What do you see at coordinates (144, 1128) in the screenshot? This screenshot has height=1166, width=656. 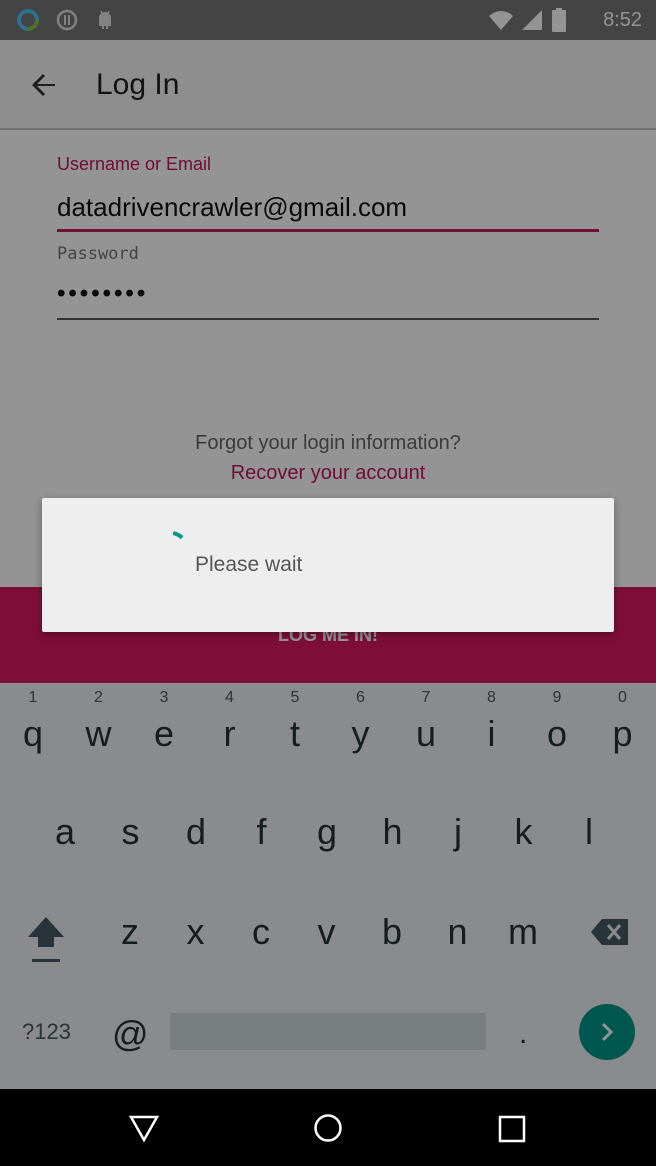 I see `back-triangle-icon` at bounding box center [144, 1128].